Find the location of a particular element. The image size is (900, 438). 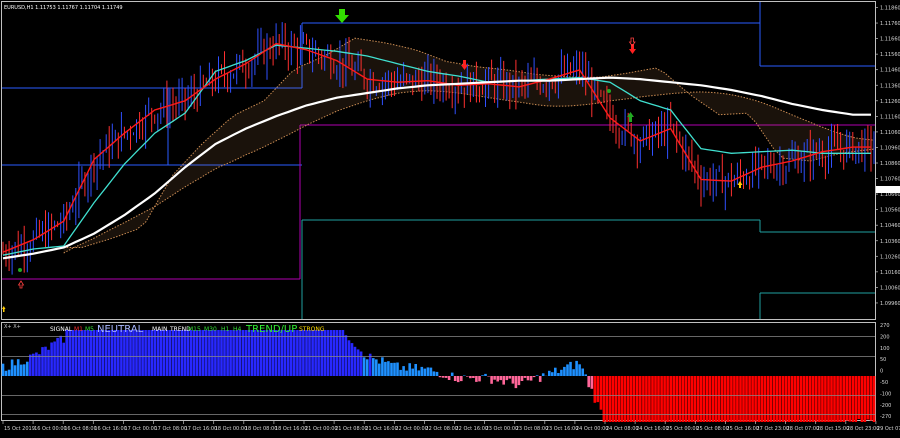

signal-dot is located at coordinates (20, 270).